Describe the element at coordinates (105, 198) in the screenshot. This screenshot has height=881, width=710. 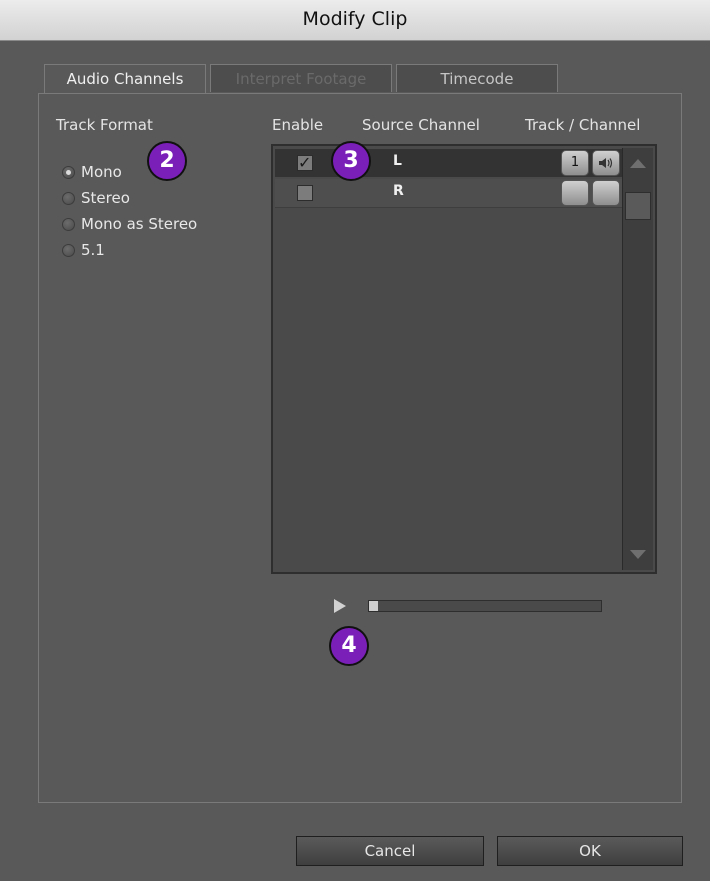
I see `radio-label: Stereo` at that location.